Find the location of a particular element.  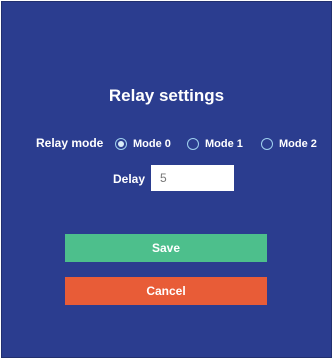

delay-input is located at coordinates (192, 178).